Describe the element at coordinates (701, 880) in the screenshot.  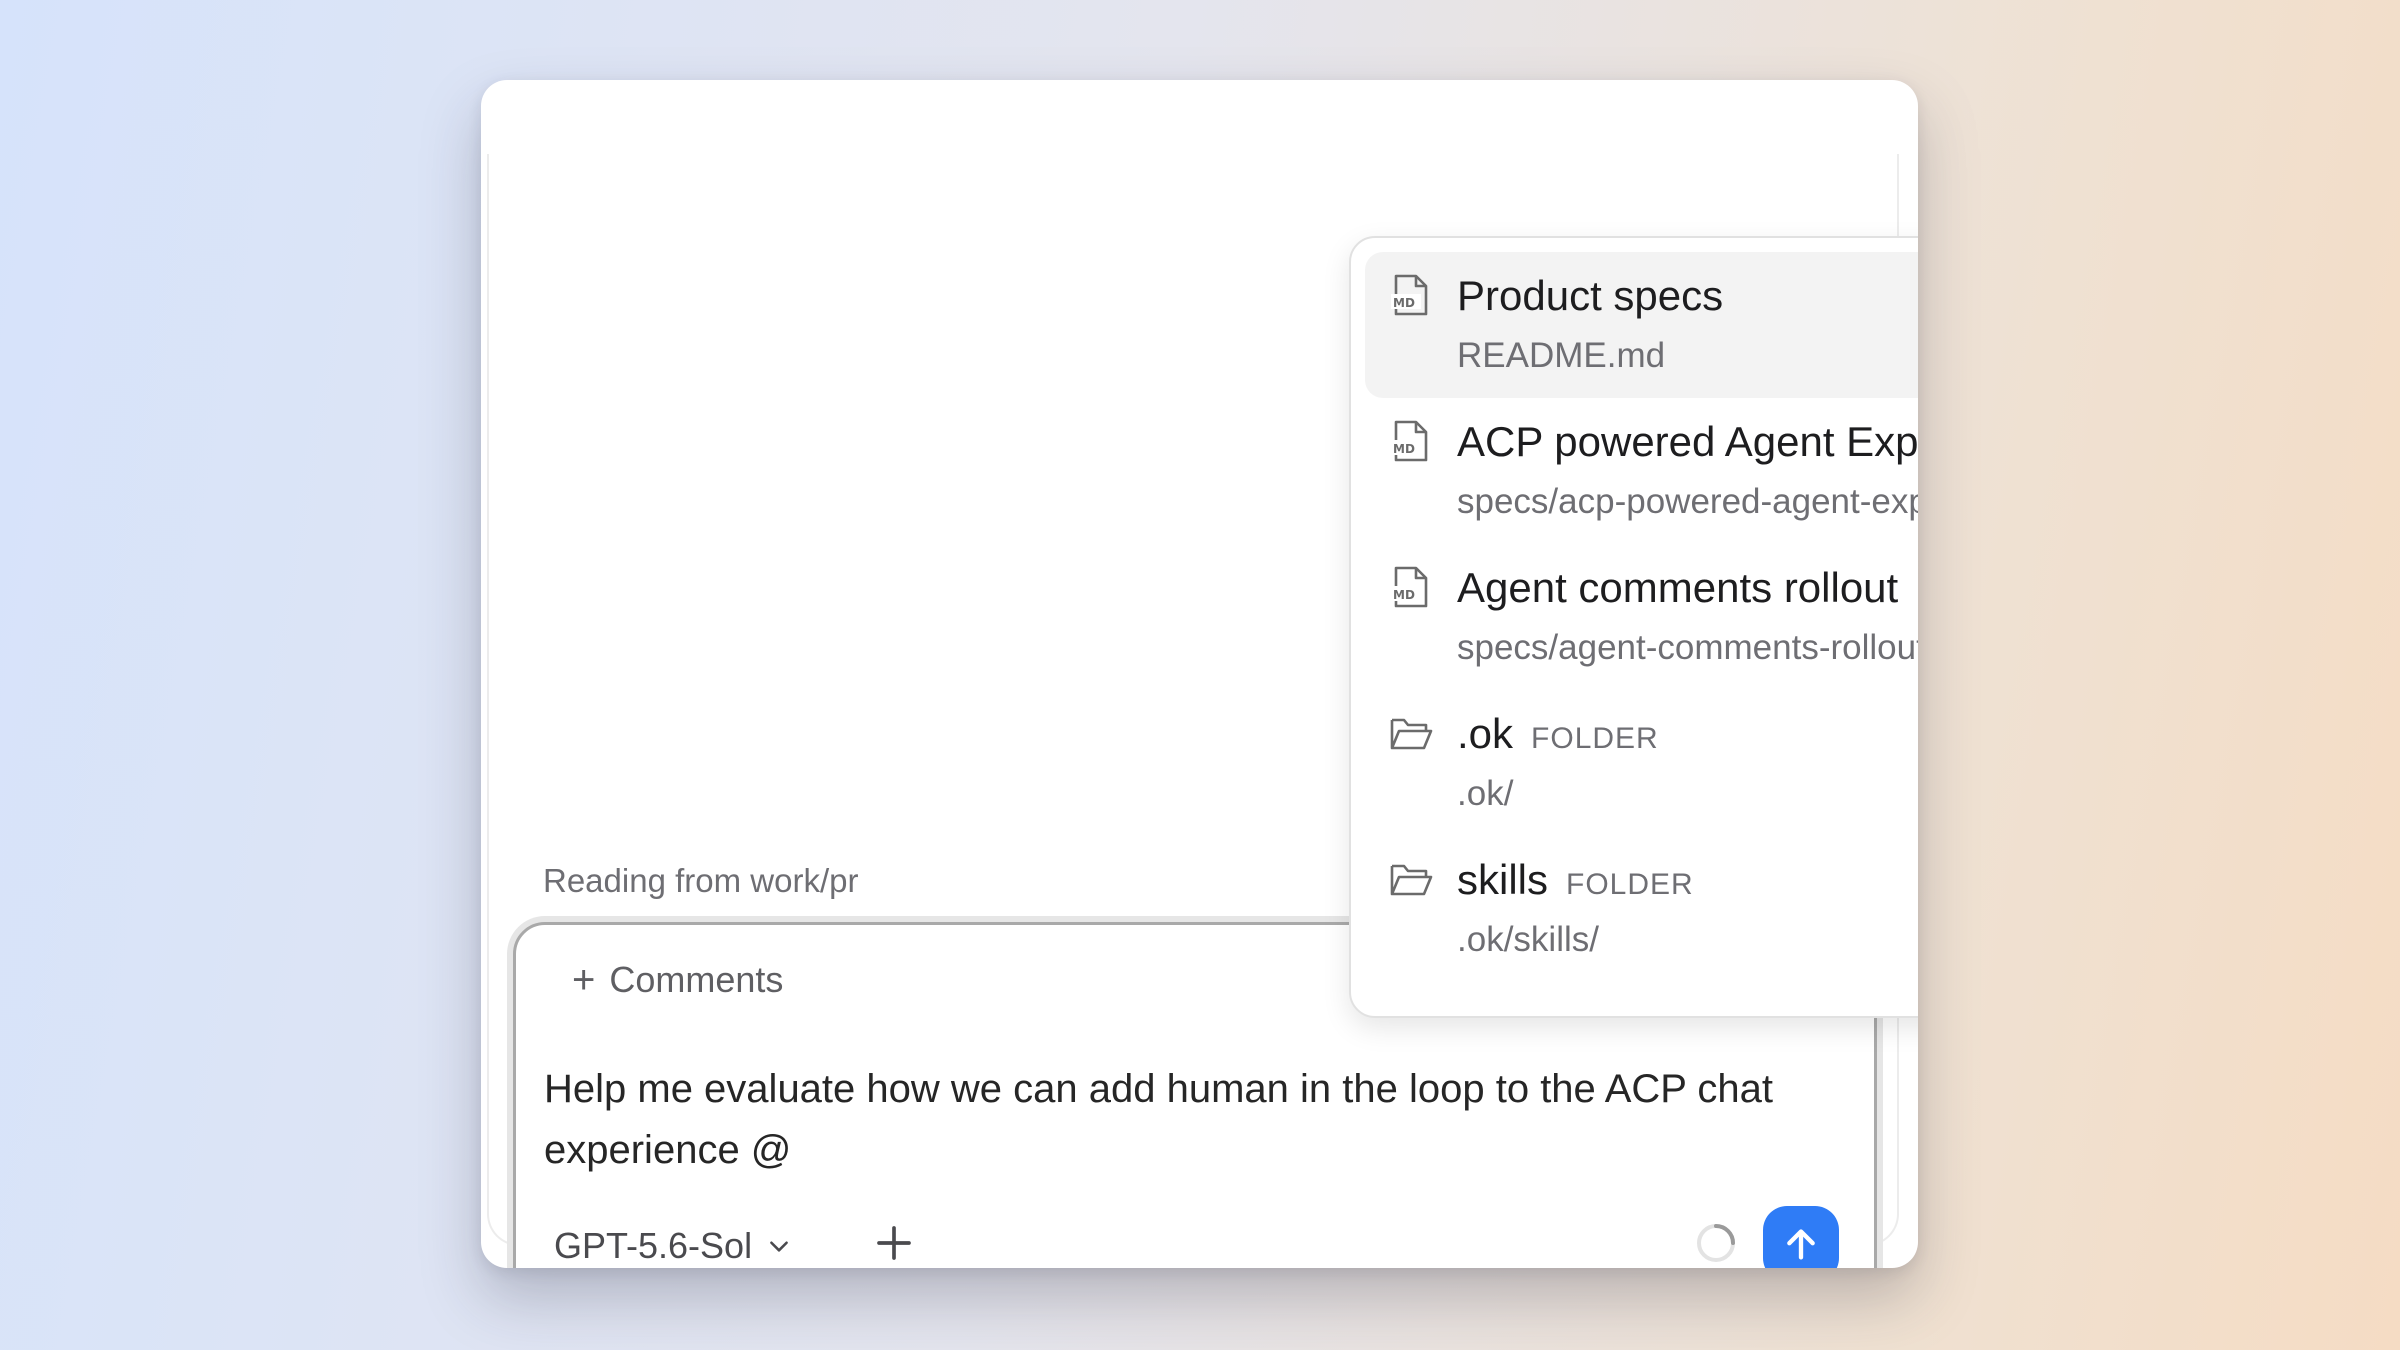
I see `status-text: Reading from work/pr` at that location.